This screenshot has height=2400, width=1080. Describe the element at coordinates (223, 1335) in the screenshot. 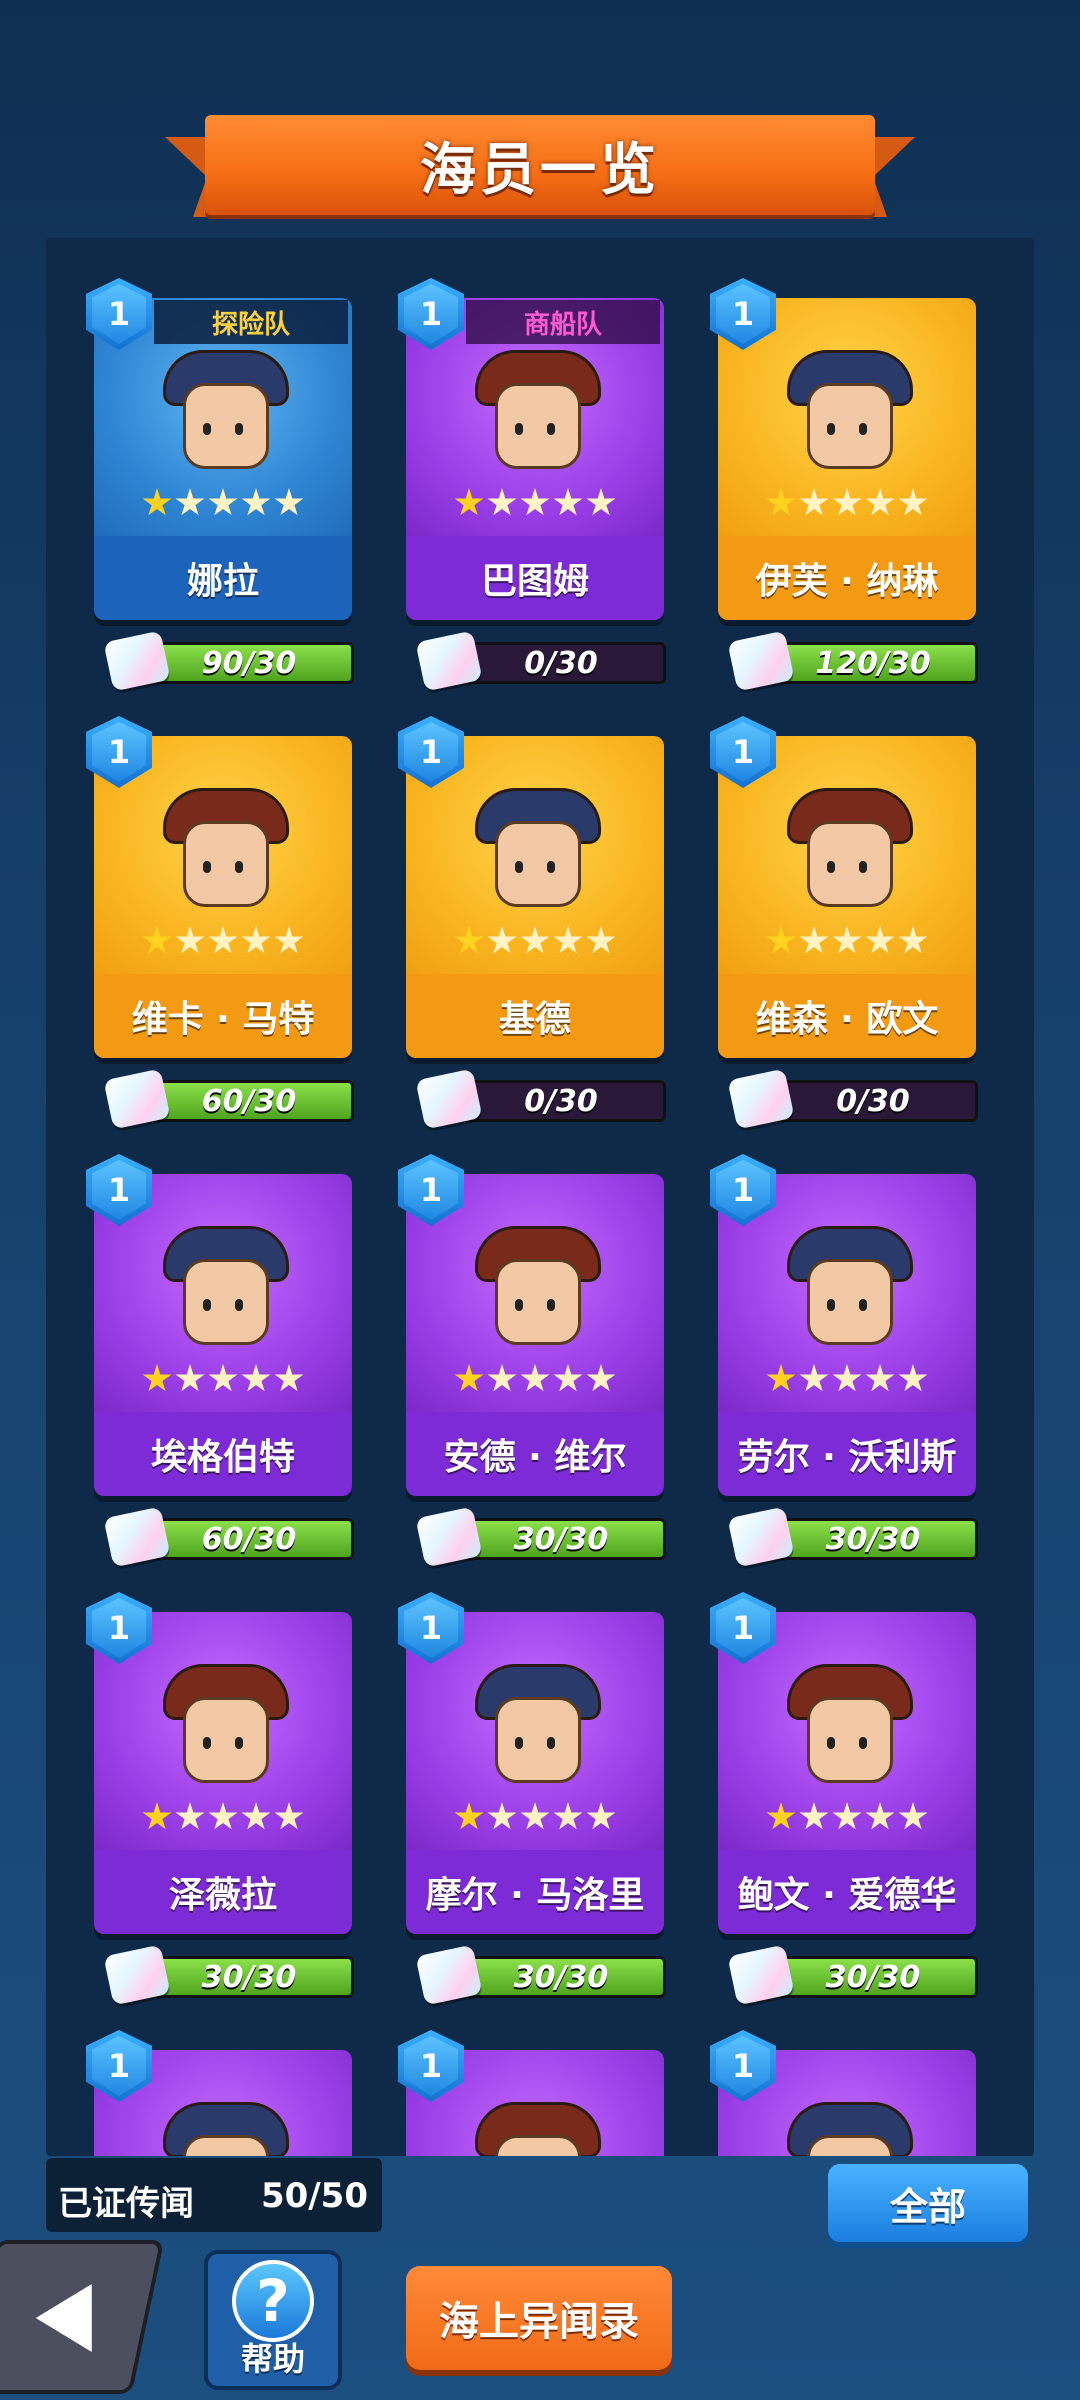

I see `crew-card-frame: 埃格伯特` at that location.